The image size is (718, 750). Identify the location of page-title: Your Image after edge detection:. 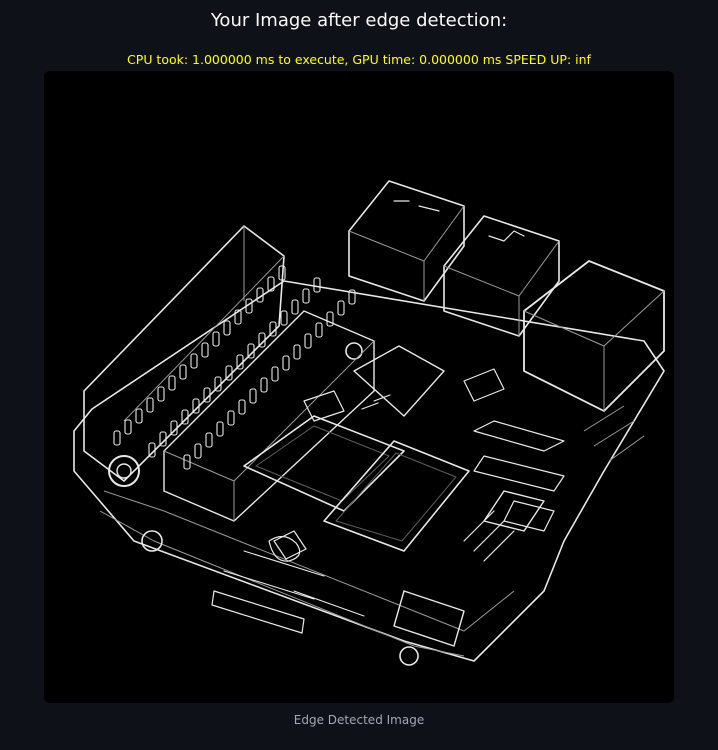
(359, 20).